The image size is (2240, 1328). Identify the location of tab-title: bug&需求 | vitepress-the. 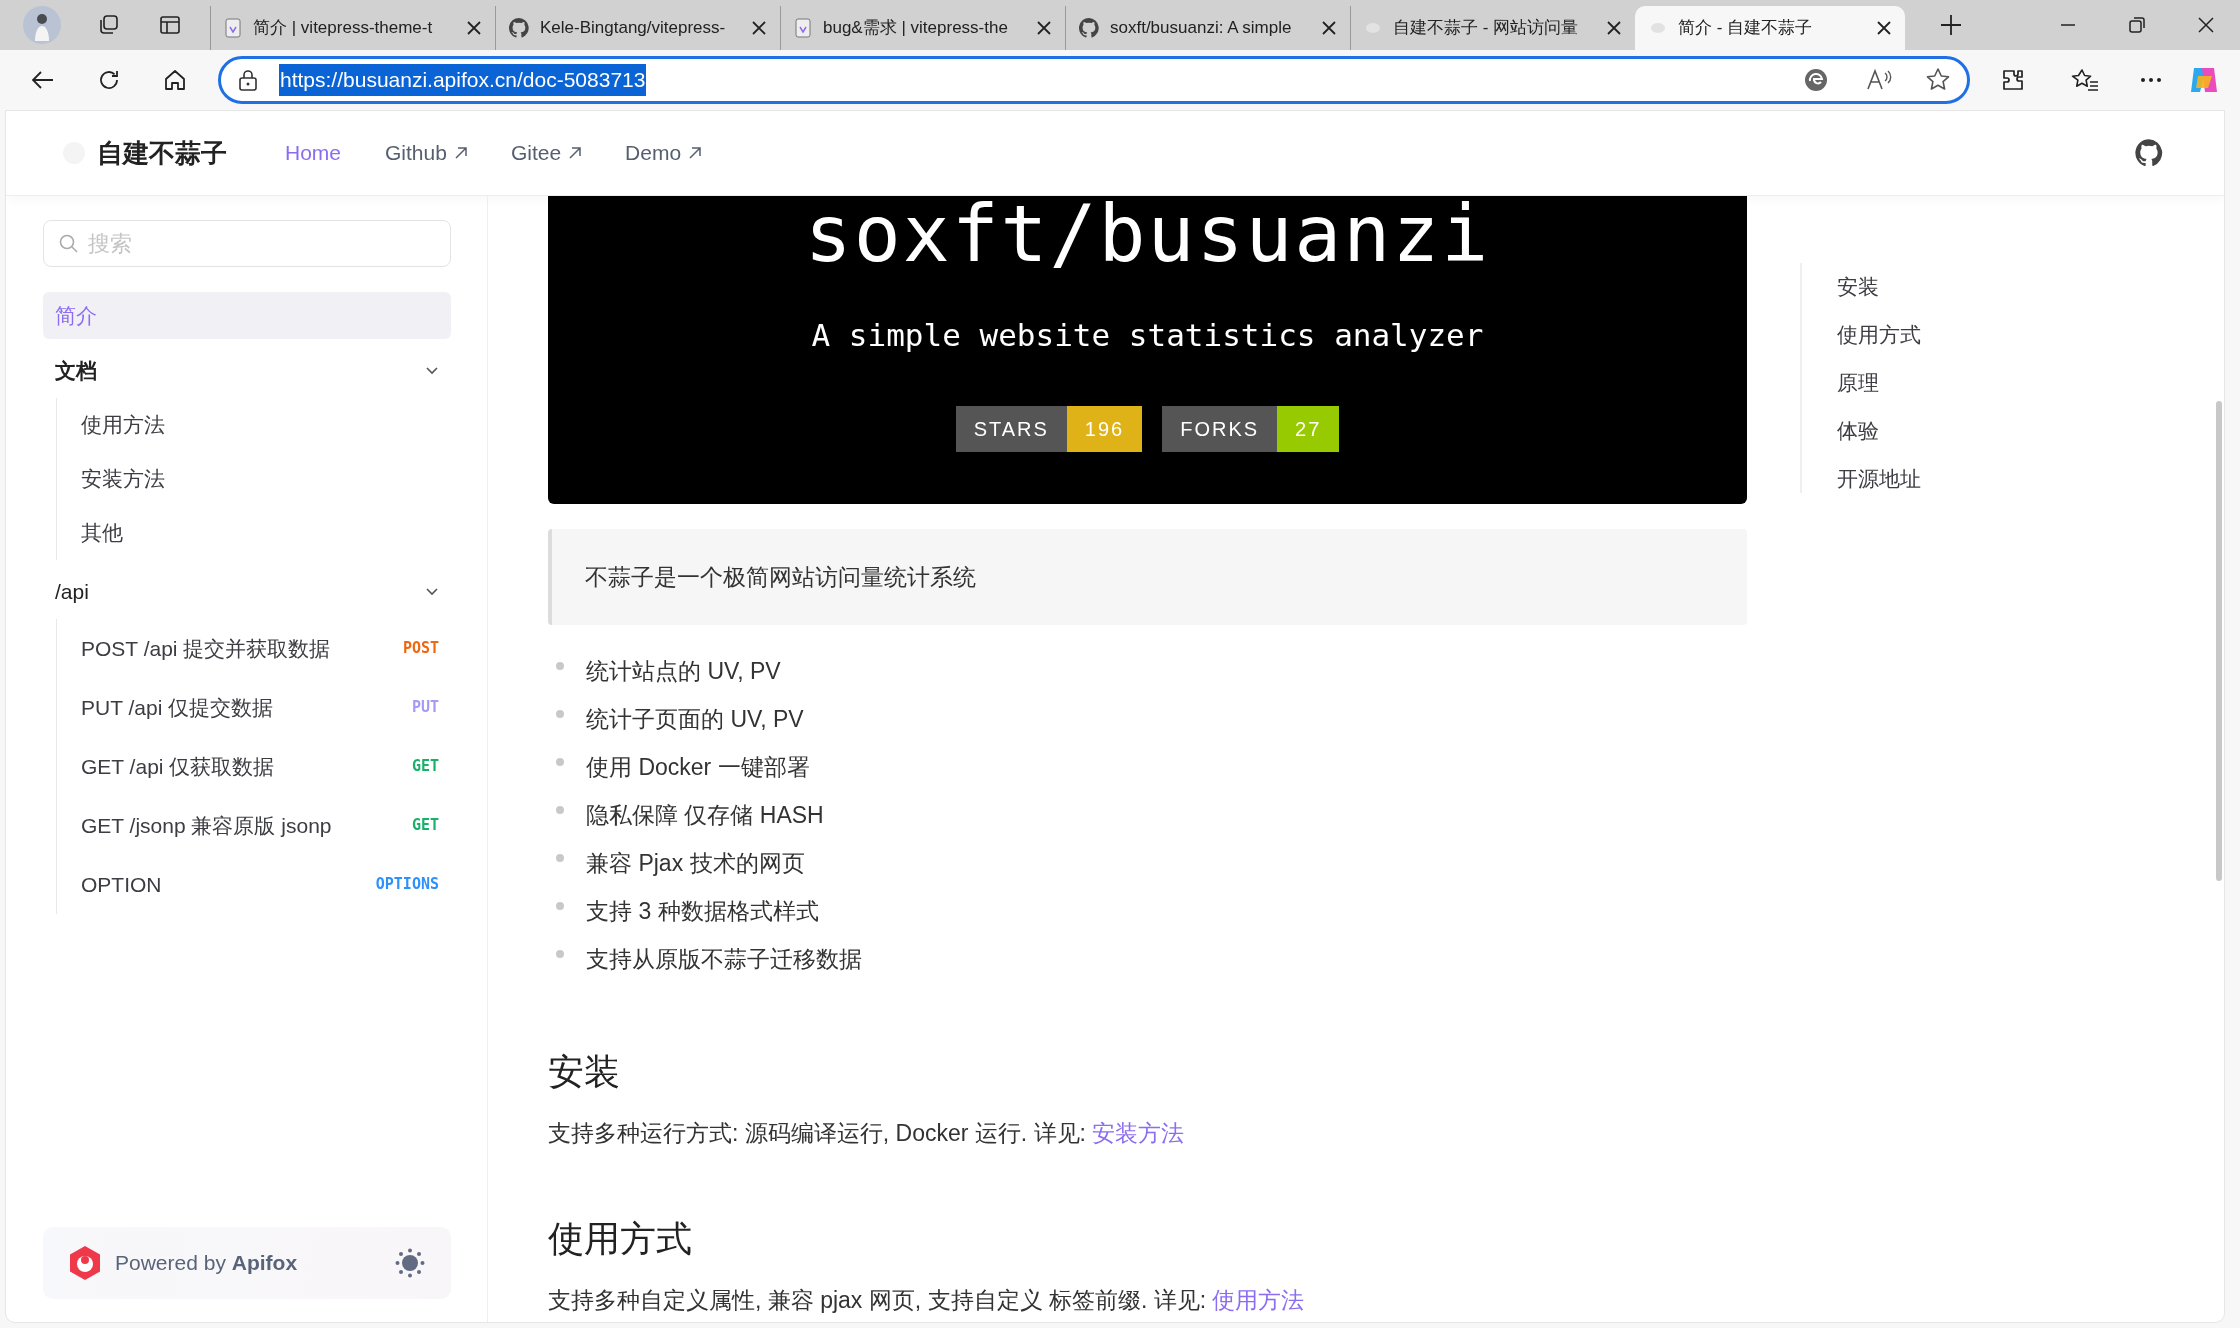
(916, 28).